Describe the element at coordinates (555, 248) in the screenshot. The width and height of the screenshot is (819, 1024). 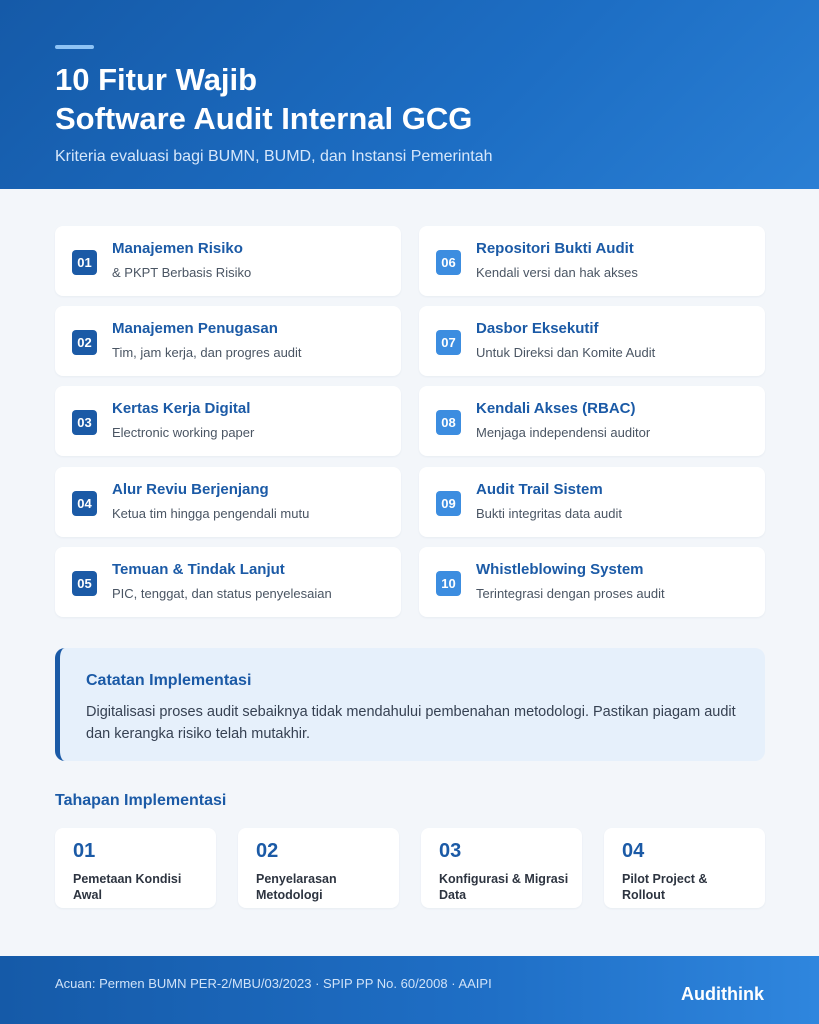
I see `feature-title: Repositori Bukti Audit` at that location.